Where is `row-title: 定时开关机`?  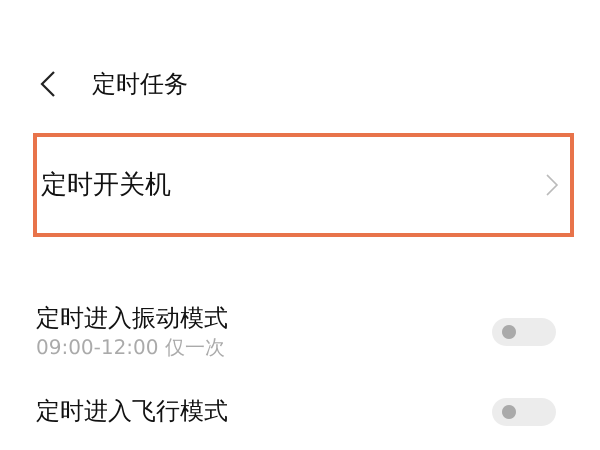 row-title: 定时开关机 is located at coordinates (106, 185).